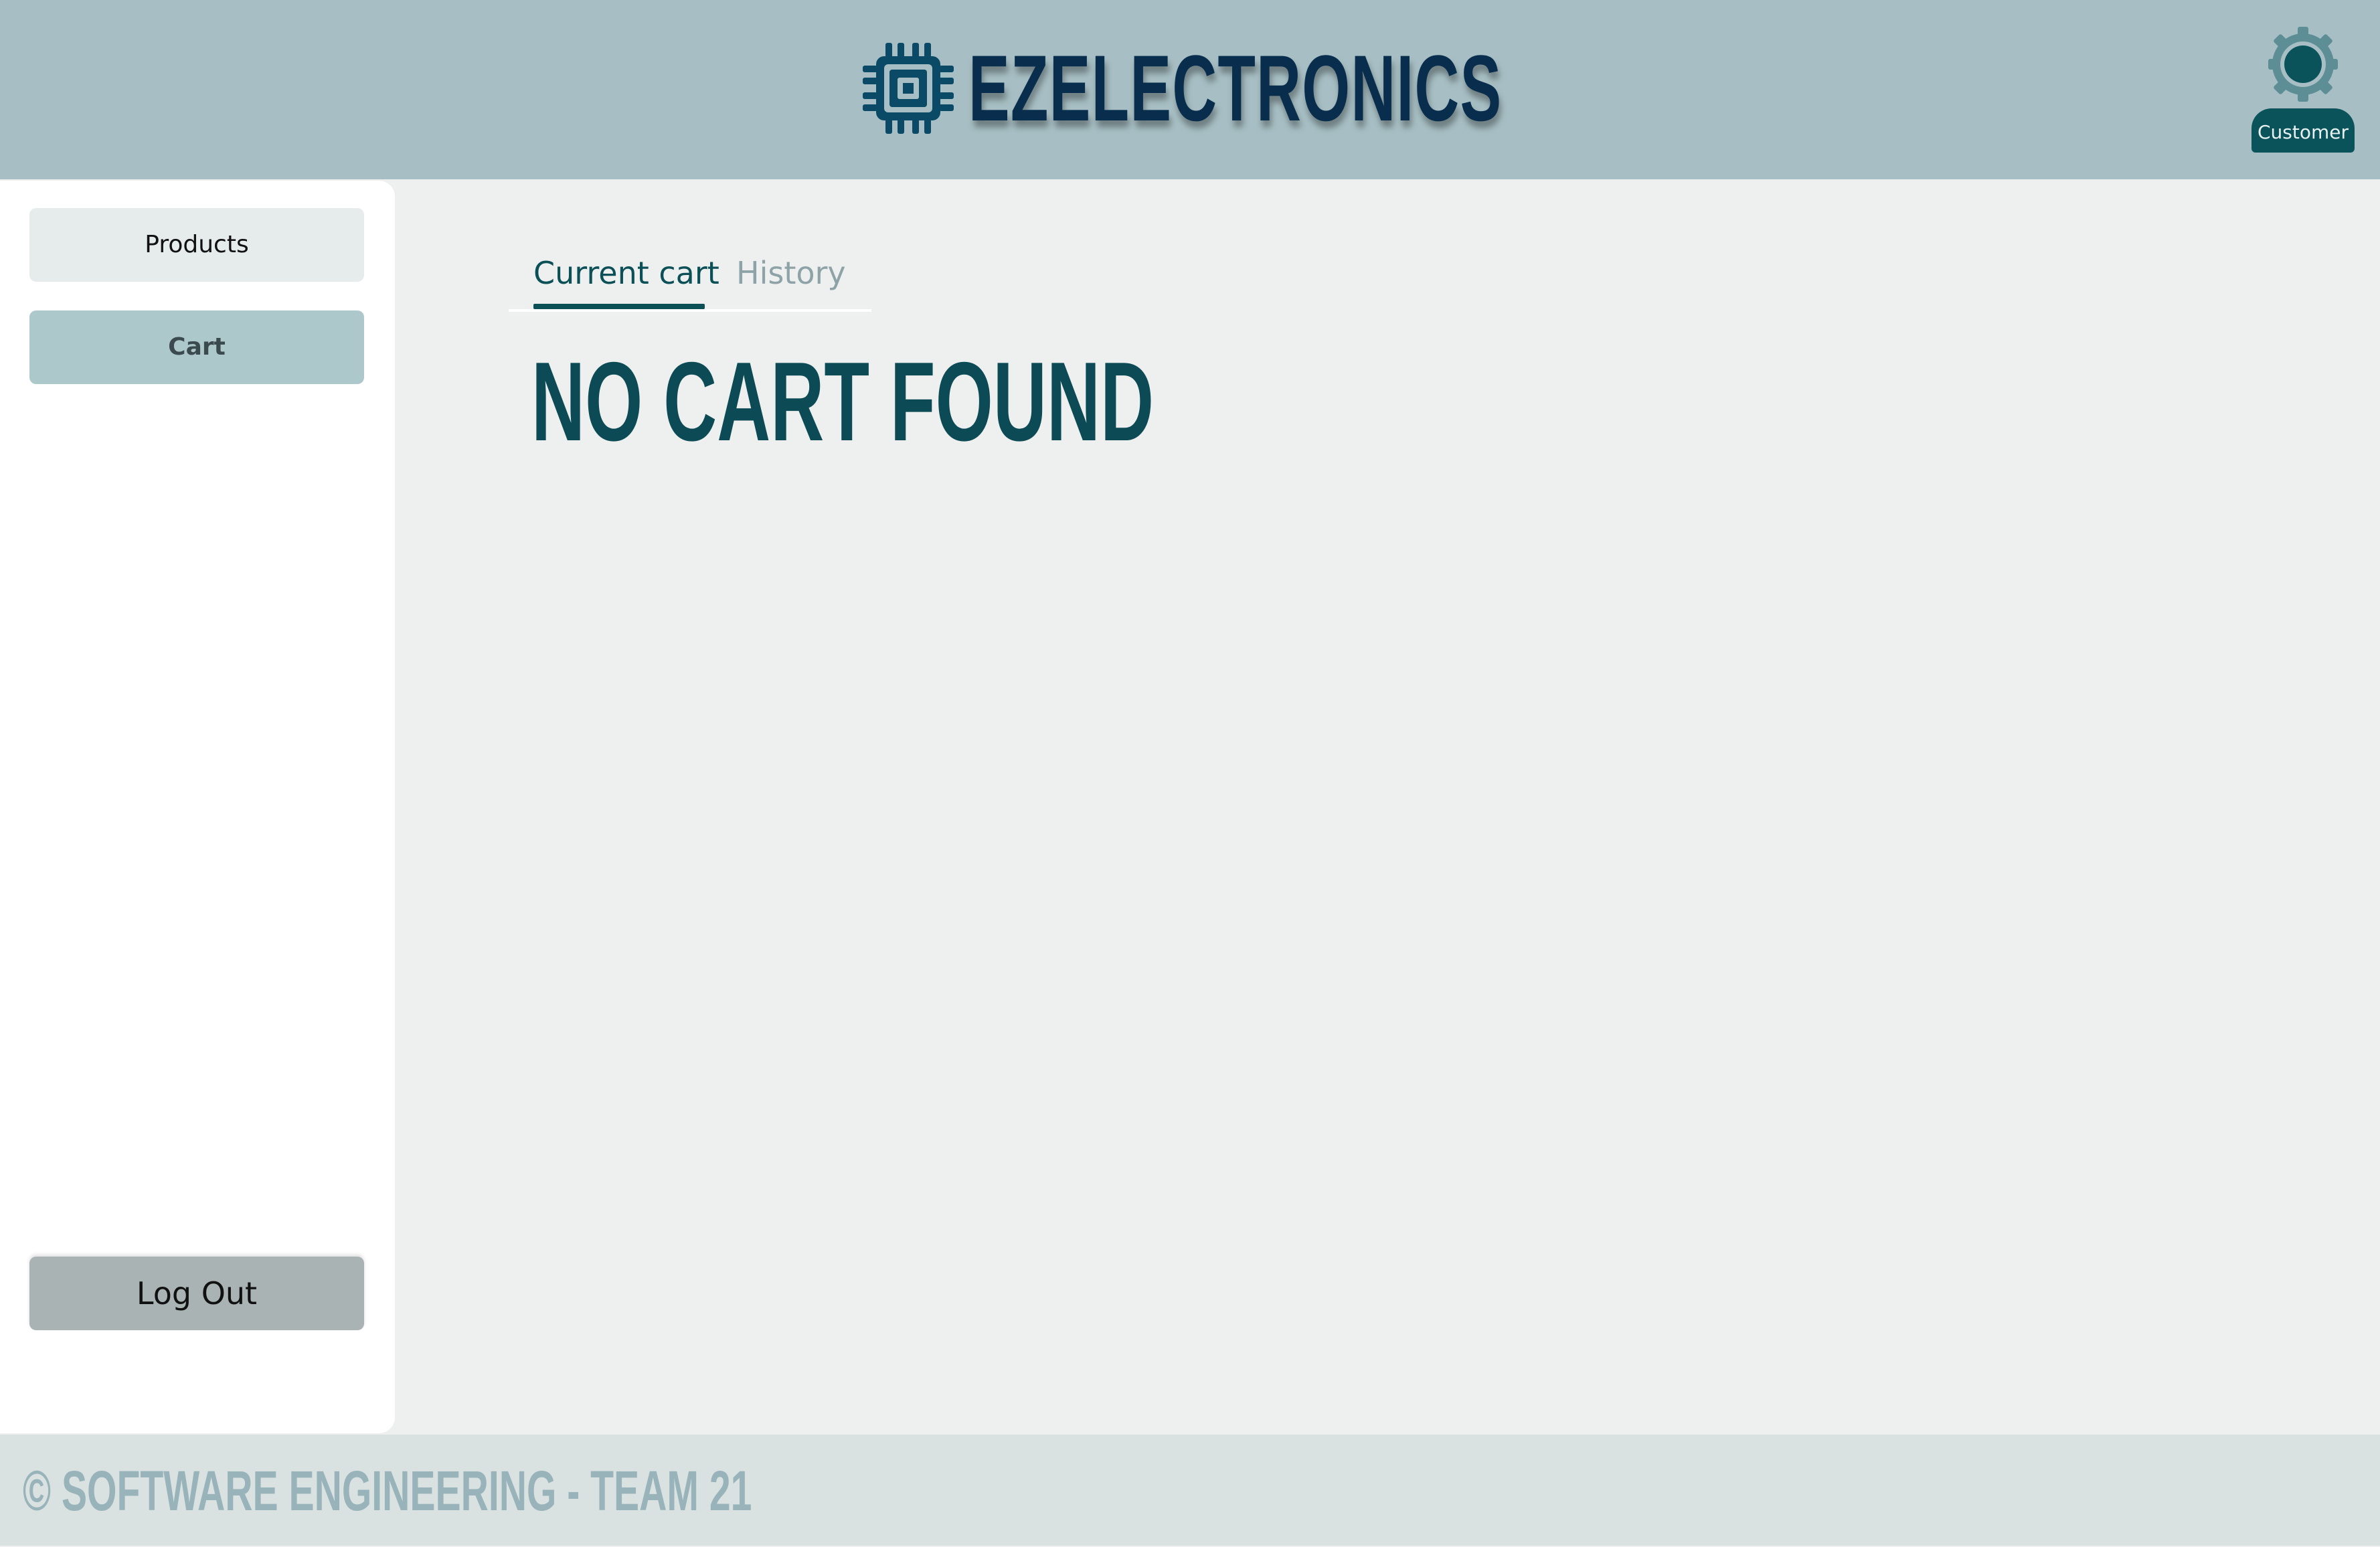 The height and width of the screenshot is (1547, 2380). I want to click on cart-tabs: Current cart History, so click(690, 280).